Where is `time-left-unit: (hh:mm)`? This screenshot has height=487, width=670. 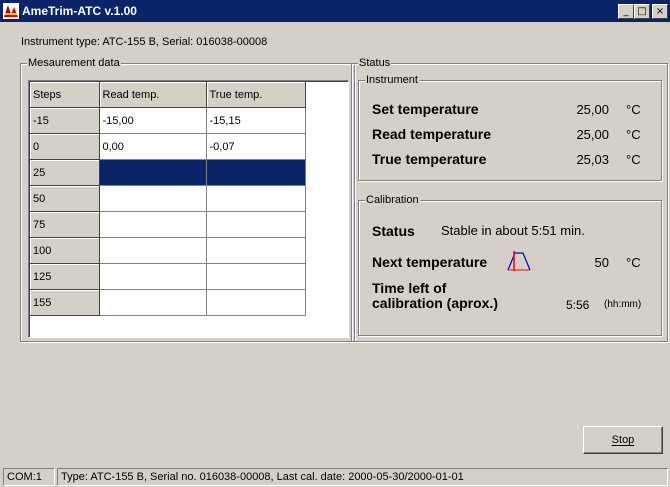 time-left-unit: (hh:mm) is located at coordinates (623, 304).